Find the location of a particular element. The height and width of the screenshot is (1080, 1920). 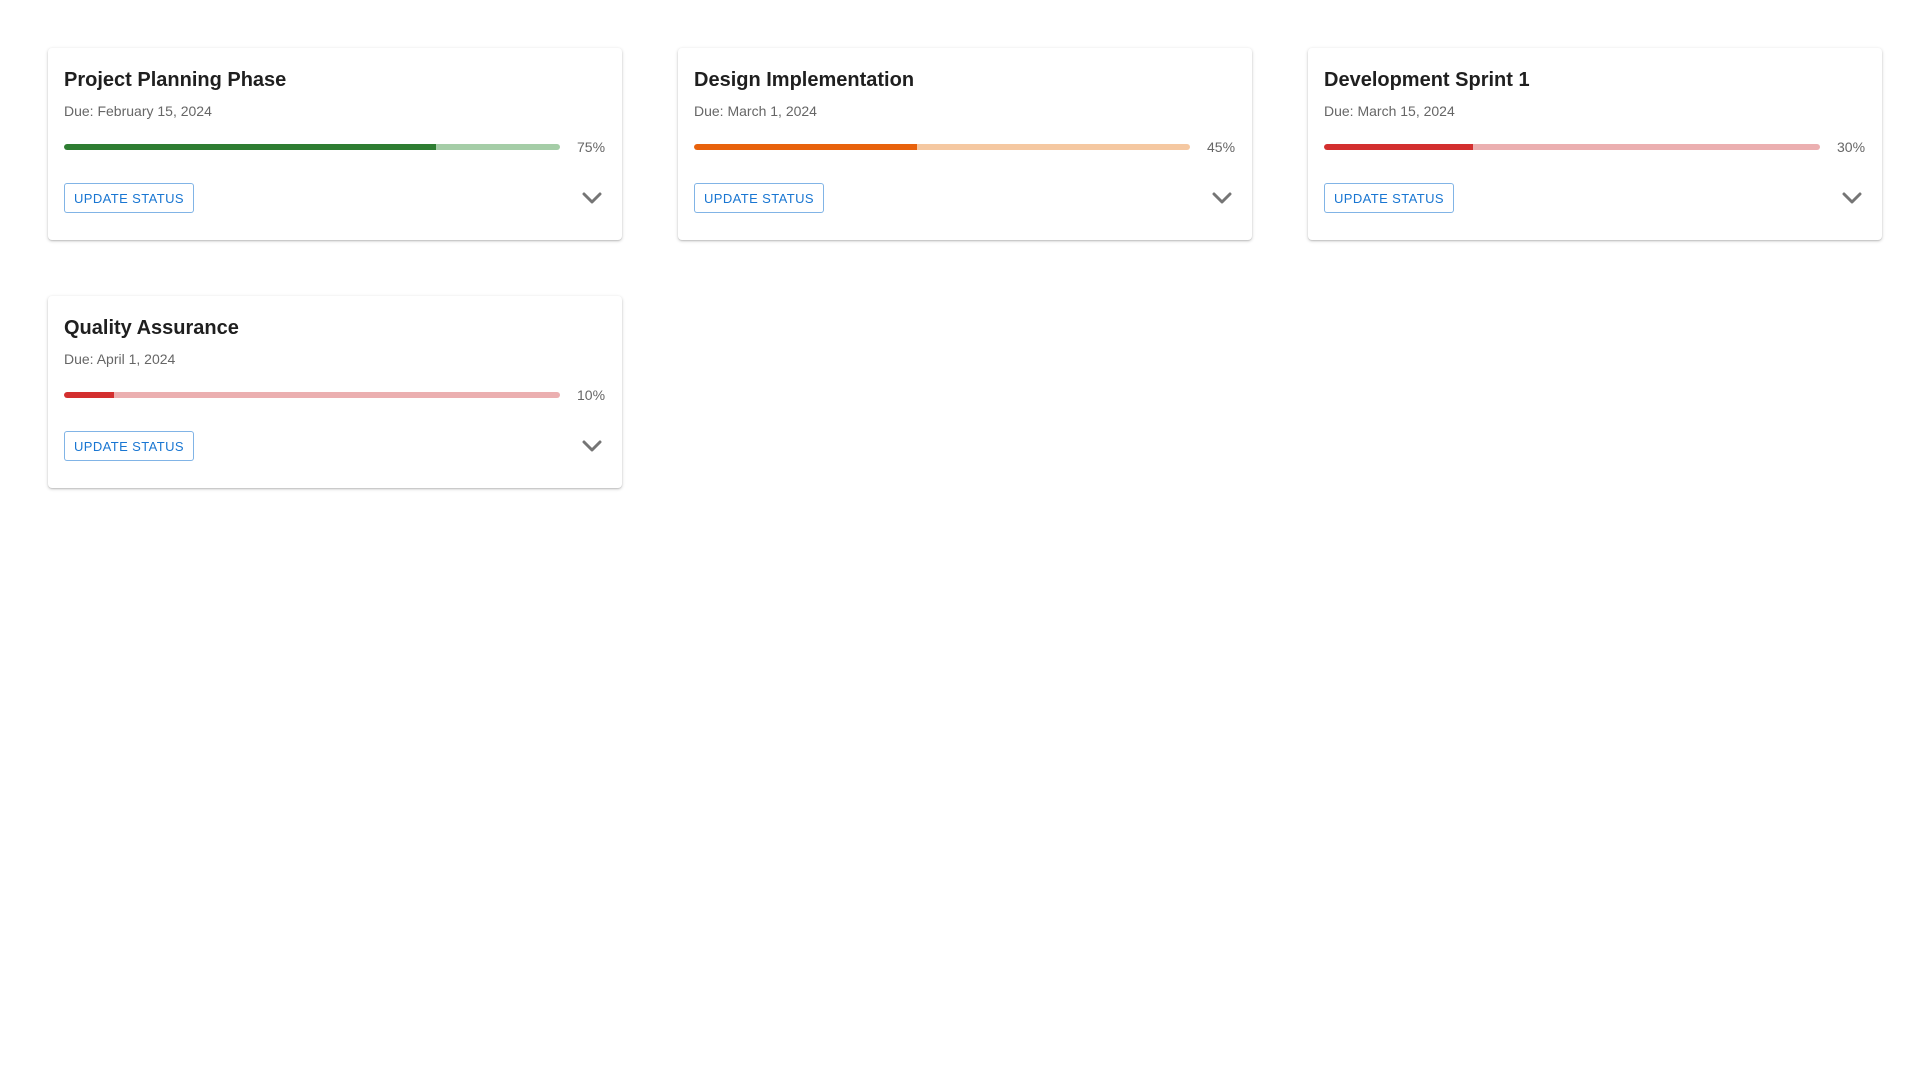

due-date: Due: April 1, 2024 is located at coordinates (120, 359).